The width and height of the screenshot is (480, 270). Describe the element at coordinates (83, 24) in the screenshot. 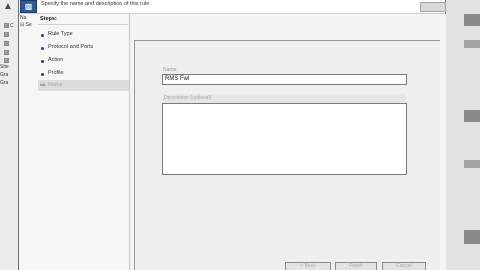

I see `steps-divider` at that location.